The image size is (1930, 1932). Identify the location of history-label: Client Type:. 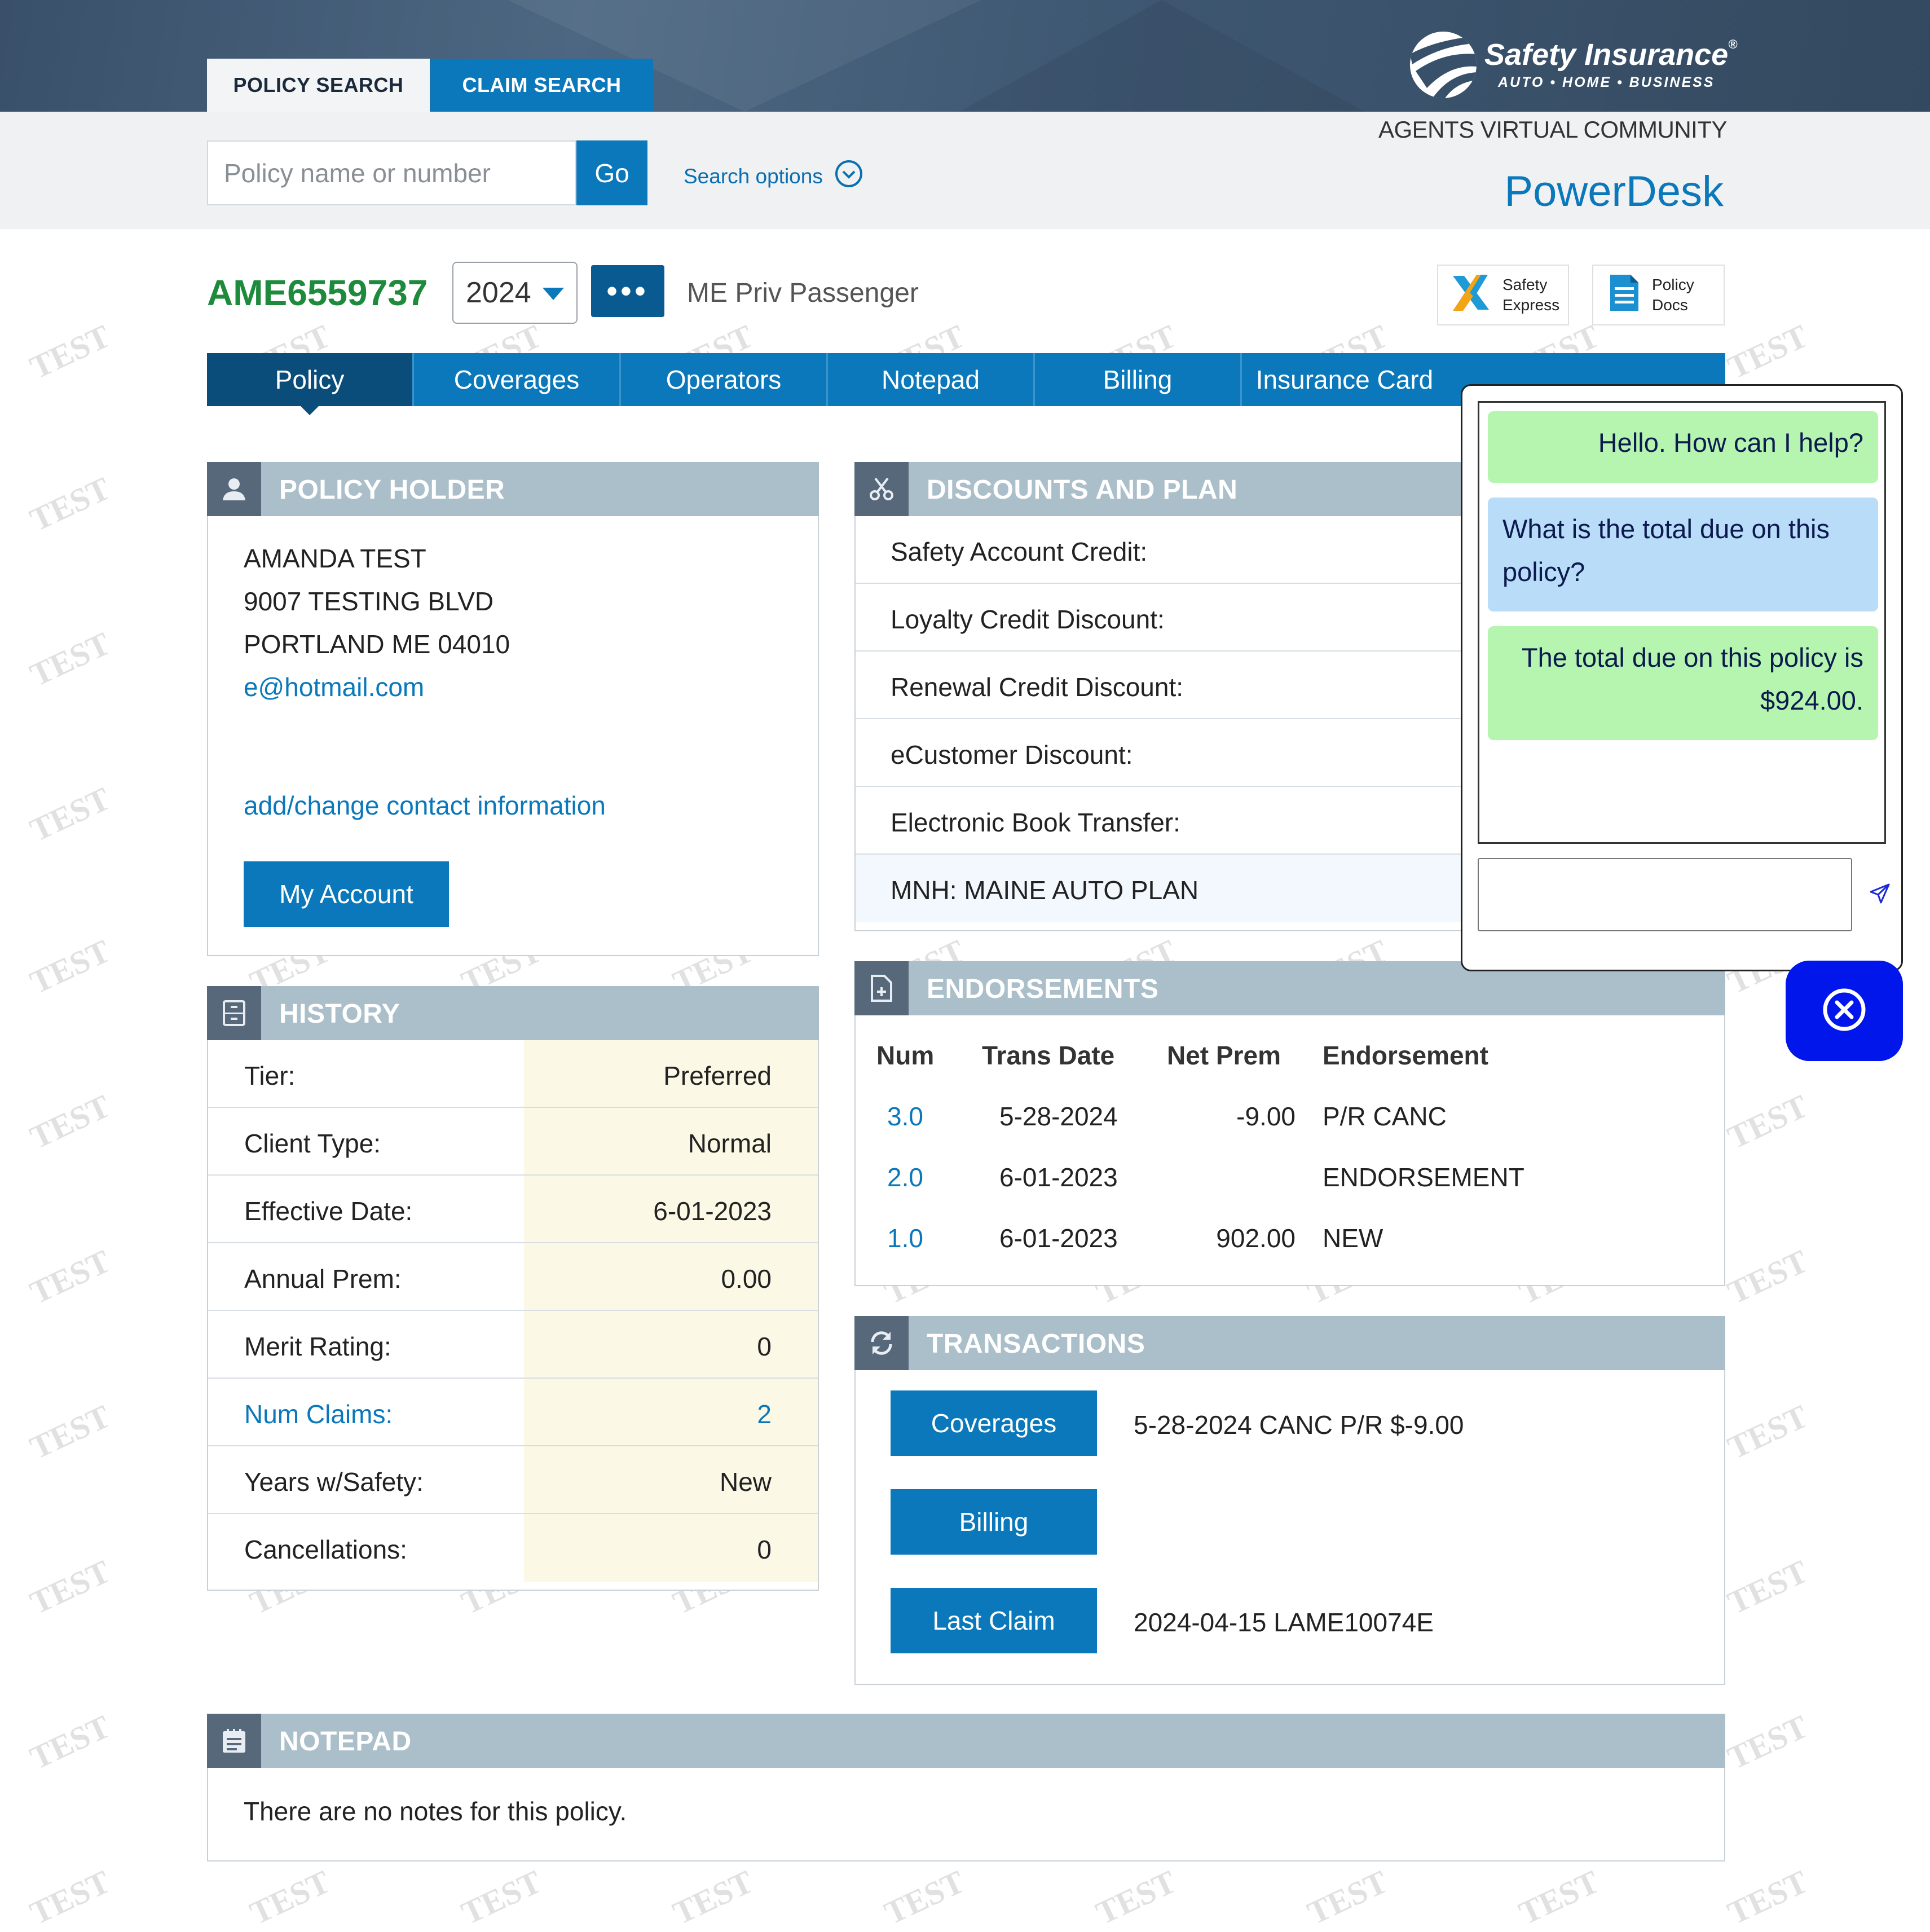
(312, 1143).